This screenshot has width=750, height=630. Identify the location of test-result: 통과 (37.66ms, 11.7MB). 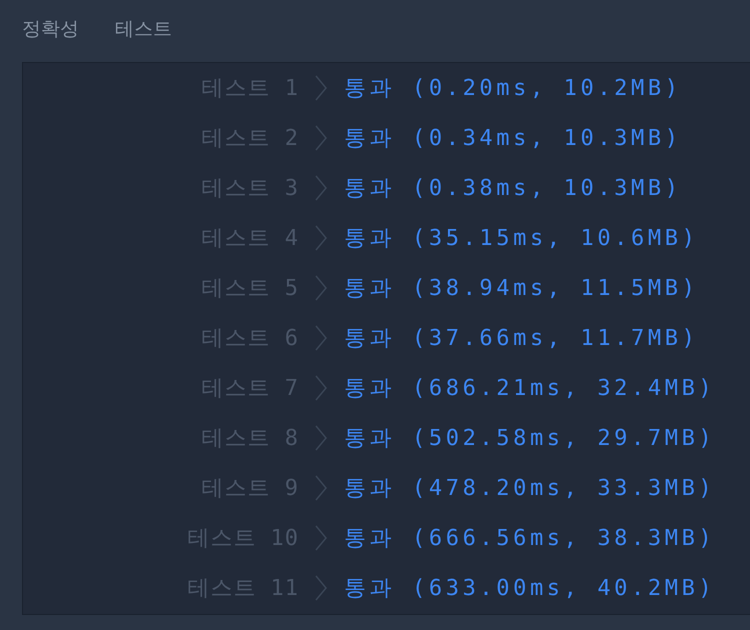
(521, 339).